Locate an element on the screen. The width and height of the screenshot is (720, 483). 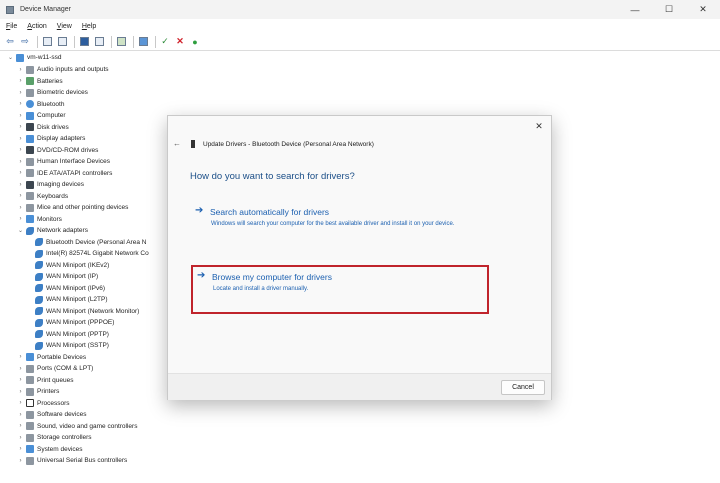
tree-item-dvd: › DVD/CD-ROM drives is located at coordinates (57, 150).